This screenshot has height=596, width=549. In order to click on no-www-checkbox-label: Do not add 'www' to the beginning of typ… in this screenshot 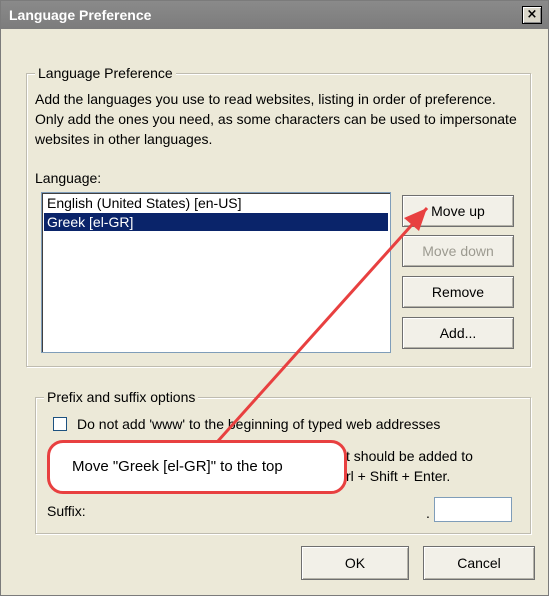, I will do `click(259, 424)`.